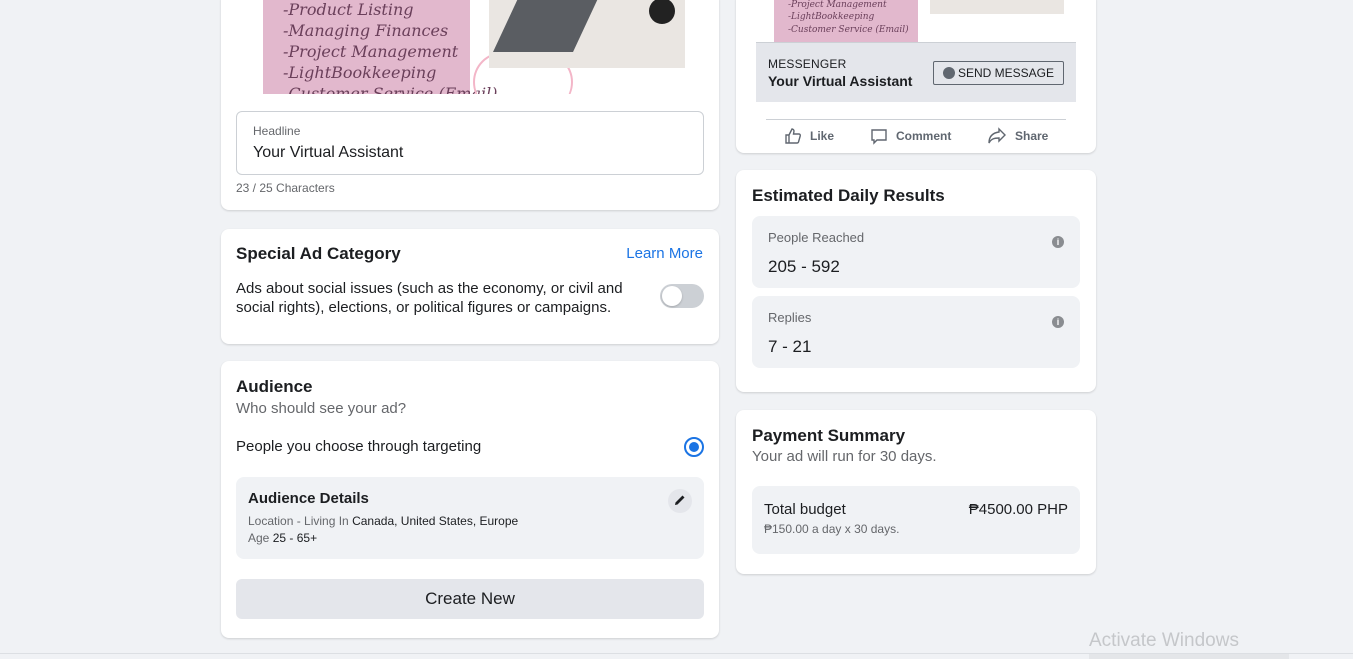 The image size is (1353, 659). Describe the element at coordinates (308, 498) in the screenshot. I see `audience-details-title: Audience Details` at that location.